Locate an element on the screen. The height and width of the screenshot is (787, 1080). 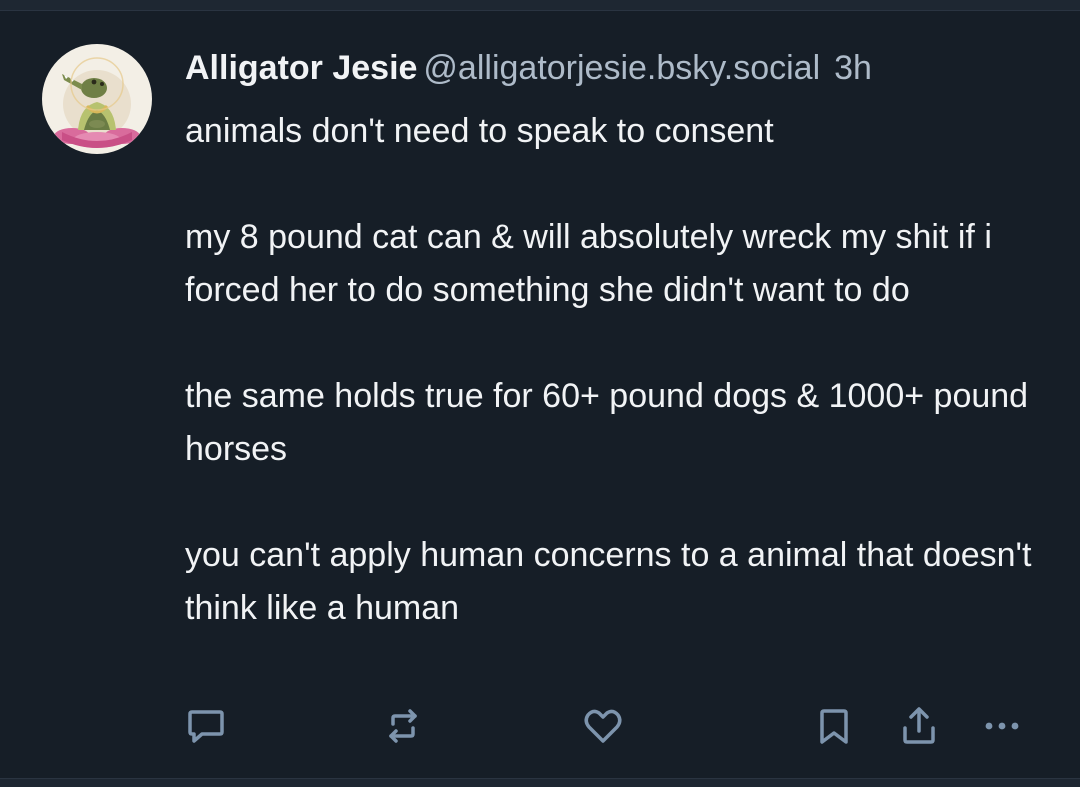
speech-bubble-icon is located at coordinates (206, 726).